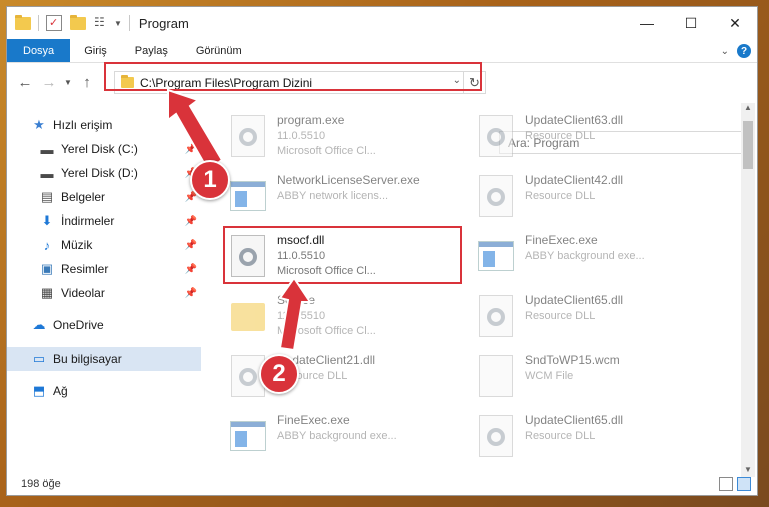 Image resolution: width=769 pixels, height=507 pixels. I want to click on file-name: msocf.dll, so click(301, 240).